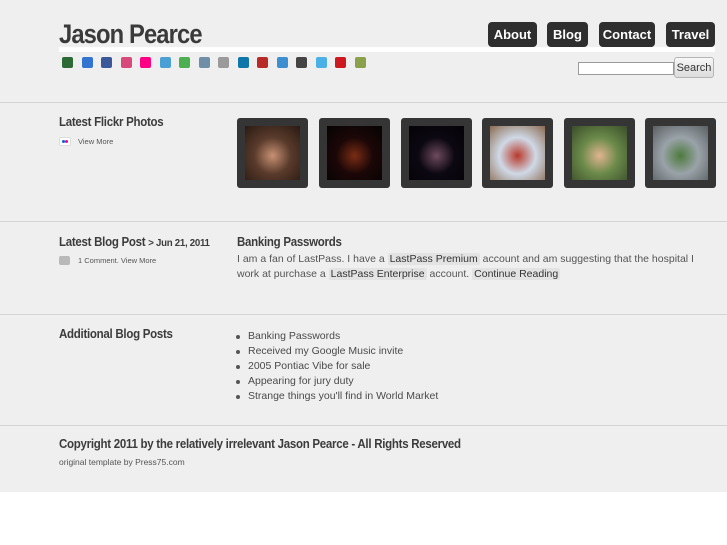  Describe the element at coordinates (340, 62) in the screenshot. I see `youtube-icon` at that location.